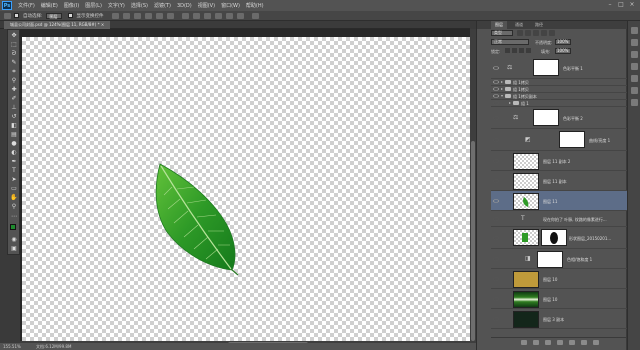  Describe the element at coordinates (14, 62) in the screenshot. I see `quick-select-tool-icon: ✎` at that location.